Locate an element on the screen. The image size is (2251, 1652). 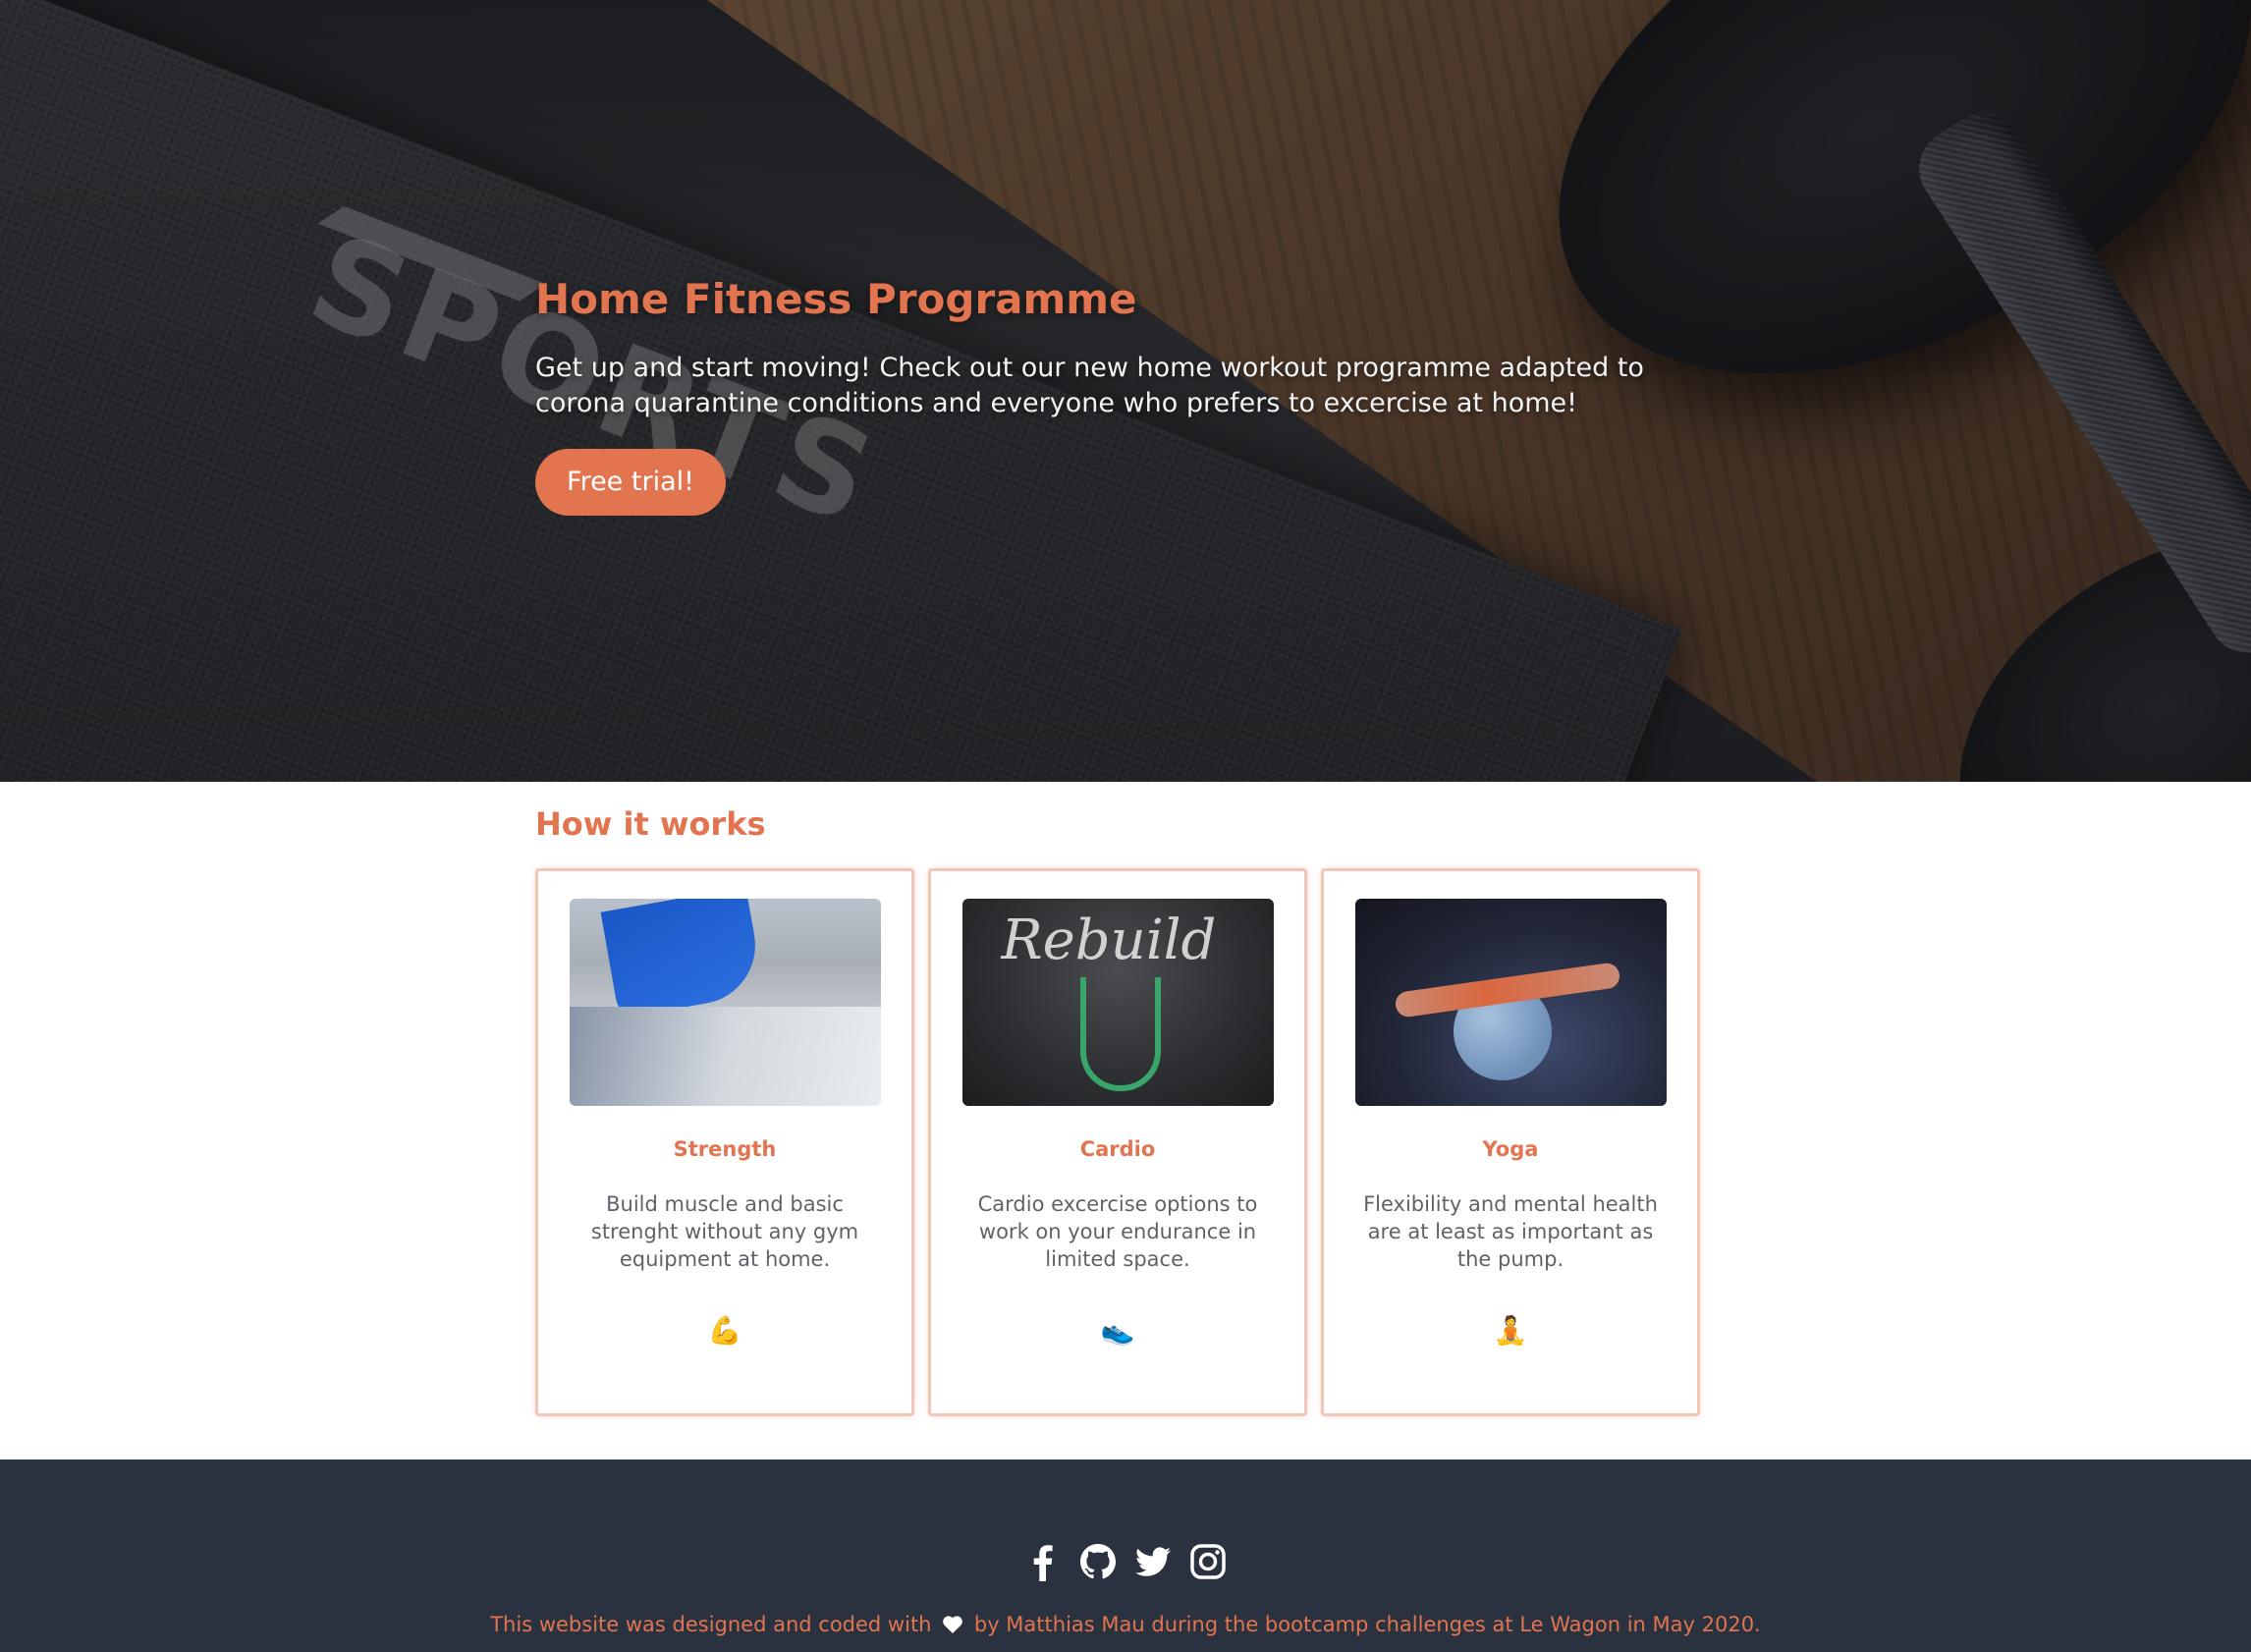
strength-image is located at coordinates (725, 1002).